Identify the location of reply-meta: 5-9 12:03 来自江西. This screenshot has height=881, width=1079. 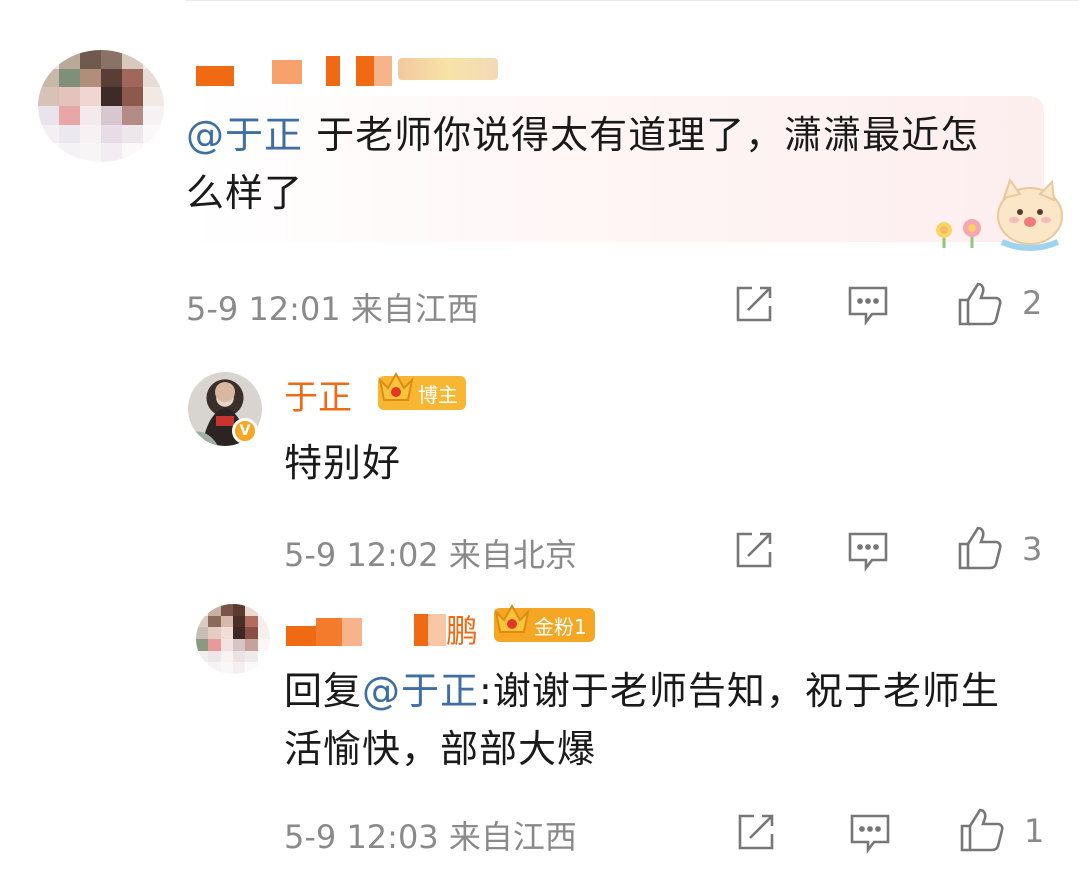
(430, 835).